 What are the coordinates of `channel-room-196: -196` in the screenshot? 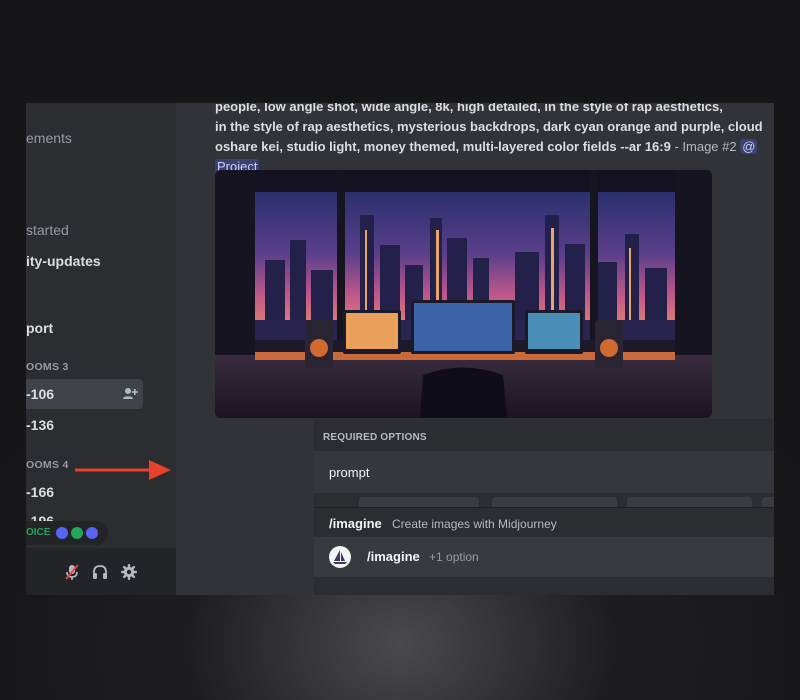 It's located at (40, 517).